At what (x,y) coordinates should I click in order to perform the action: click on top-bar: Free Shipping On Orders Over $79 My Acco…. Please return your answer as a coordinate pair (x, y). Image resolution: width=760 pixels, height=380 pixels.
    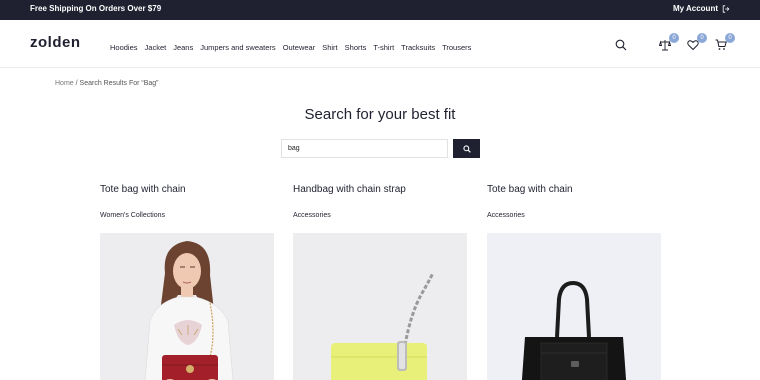
    Looking at the image, I should click on (380, 10).